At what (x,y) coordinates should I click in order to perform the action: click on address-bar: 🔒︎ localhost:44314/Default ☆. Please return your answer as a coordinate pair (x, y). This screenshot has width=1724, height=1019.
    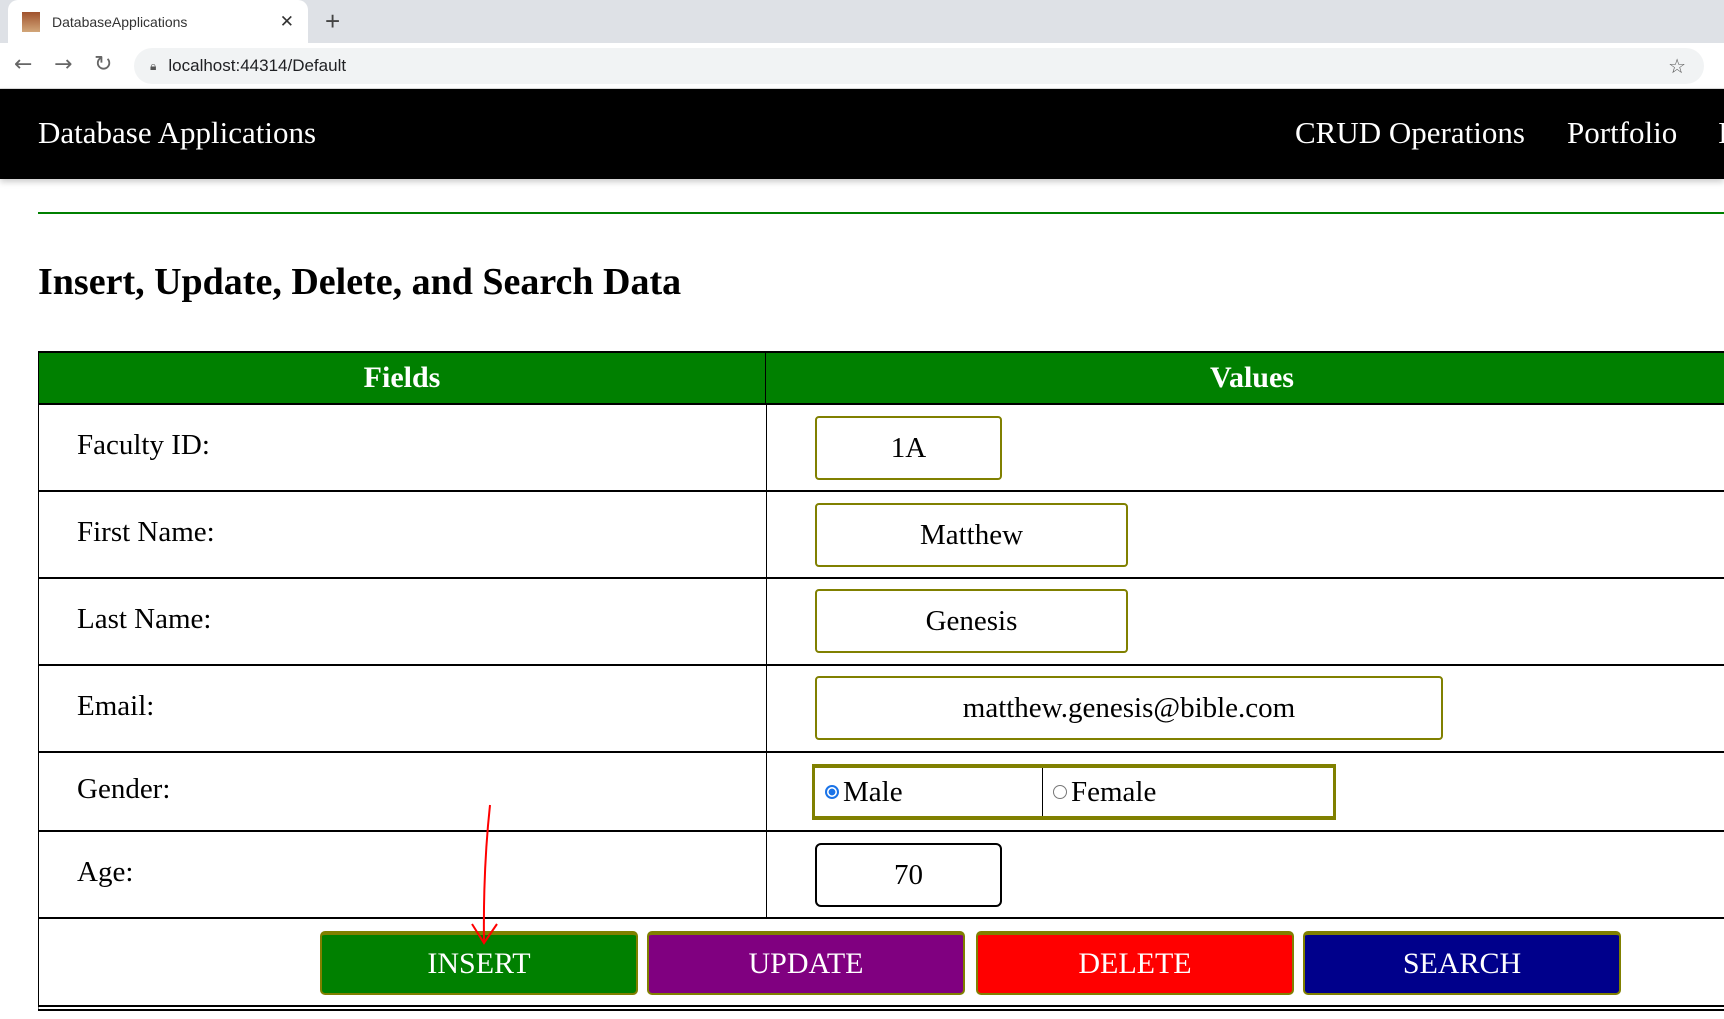
    Looking at the image, I should click on (919, 66).